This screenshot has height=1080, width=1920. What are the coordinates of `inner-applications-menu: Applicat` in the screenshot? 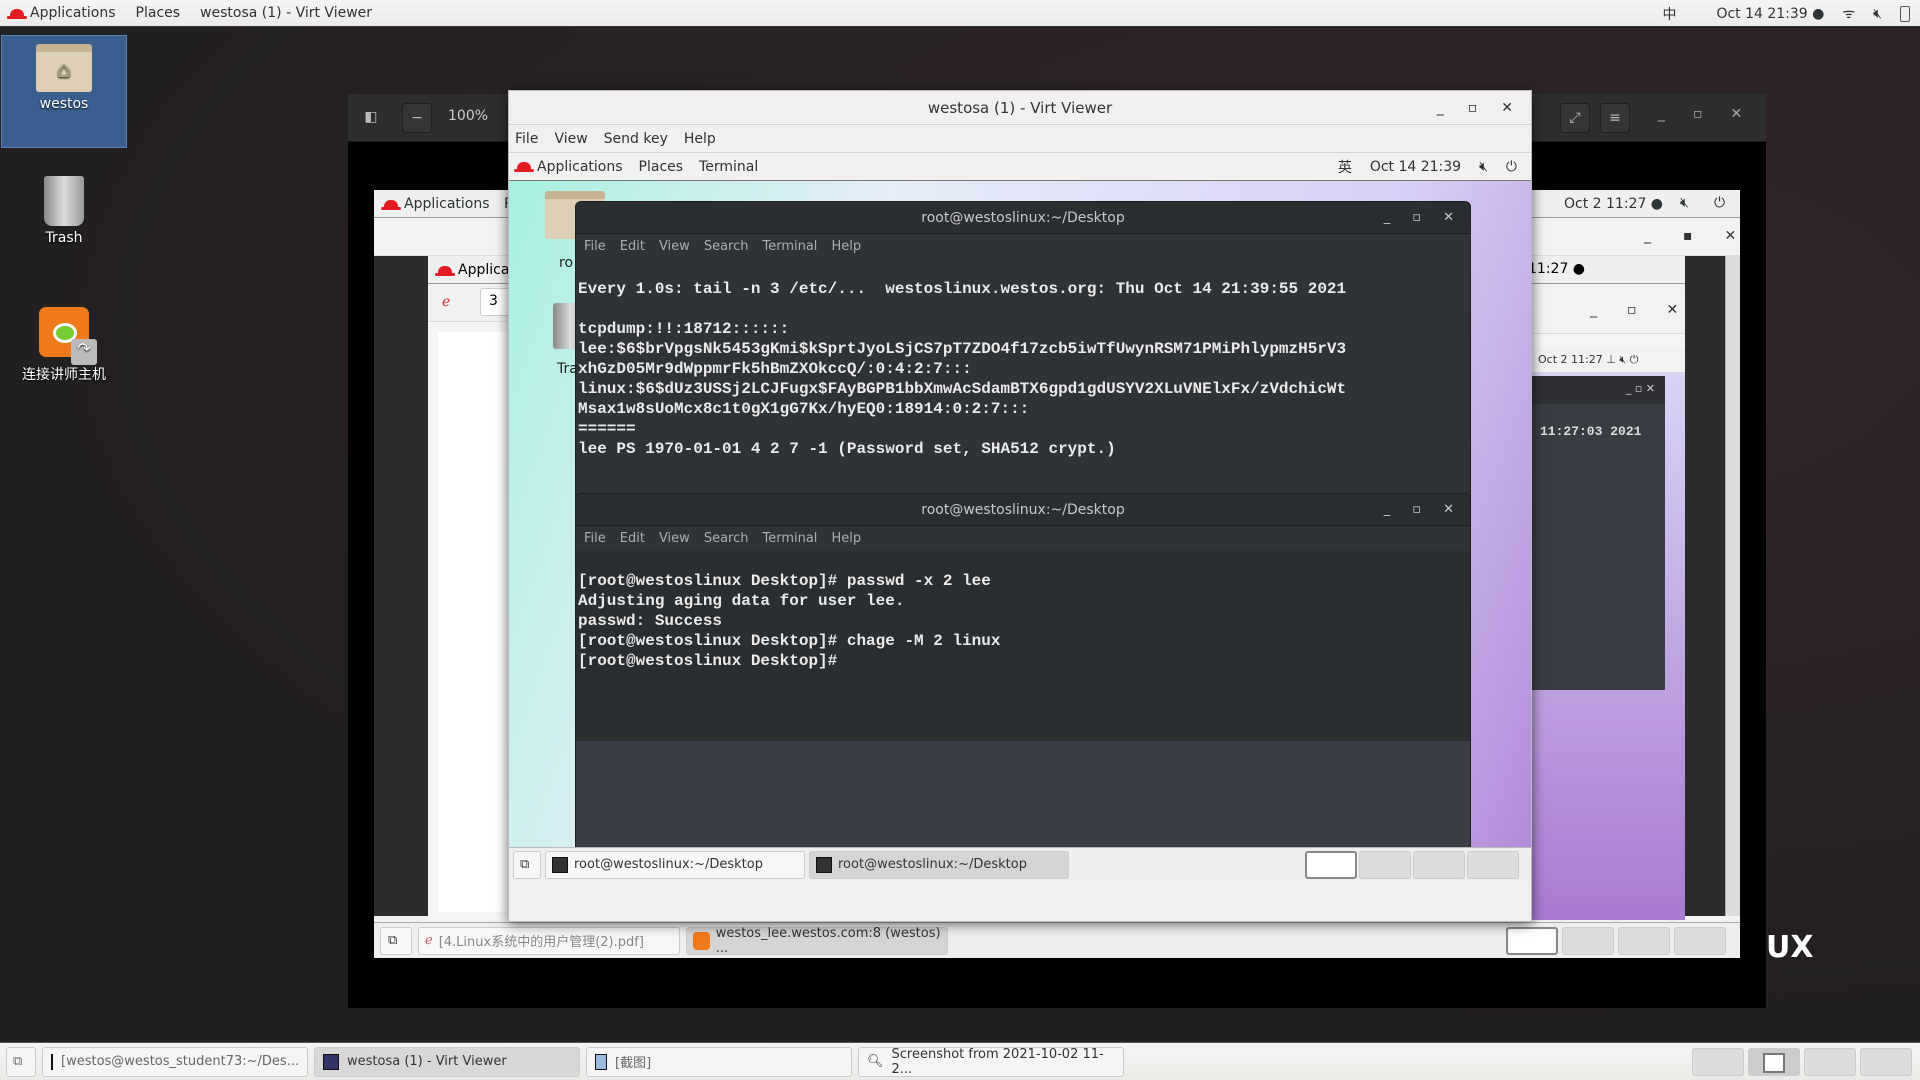 It's located at (475, 270).